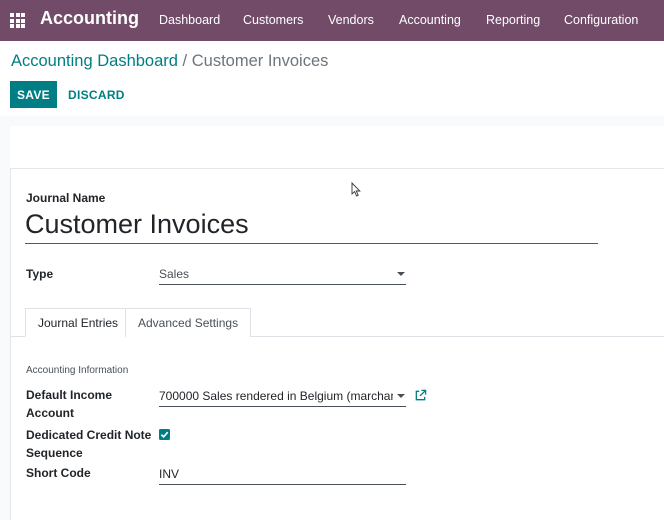 This screenshot has width=664, height=520. I want to click on short-code-input: INV, so click(282, 474).